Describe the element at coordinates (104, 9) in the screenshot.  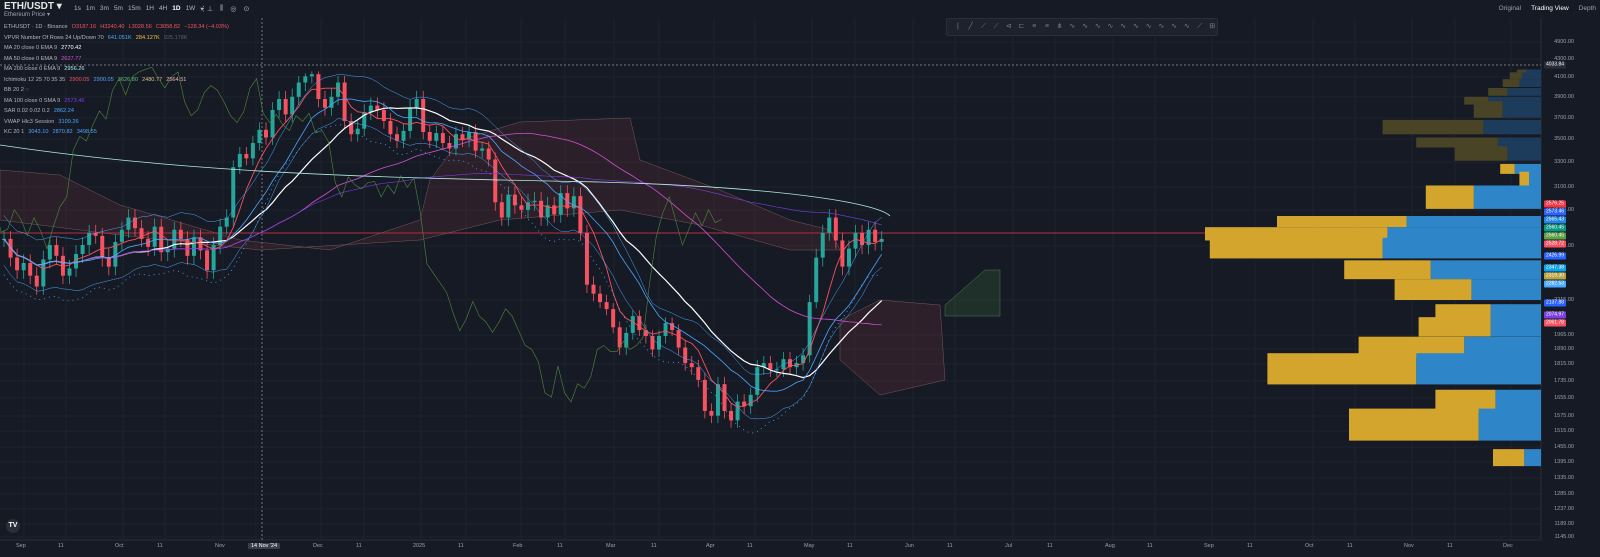
I see `timeframe-2: 3m` at that location.